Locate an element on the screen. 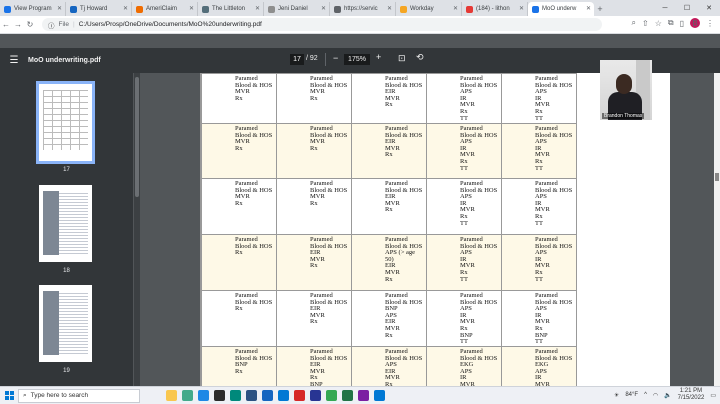 This screenshot has height=404, width=720. sidebar-scroll-thumb is located at coordinates (137, 137).